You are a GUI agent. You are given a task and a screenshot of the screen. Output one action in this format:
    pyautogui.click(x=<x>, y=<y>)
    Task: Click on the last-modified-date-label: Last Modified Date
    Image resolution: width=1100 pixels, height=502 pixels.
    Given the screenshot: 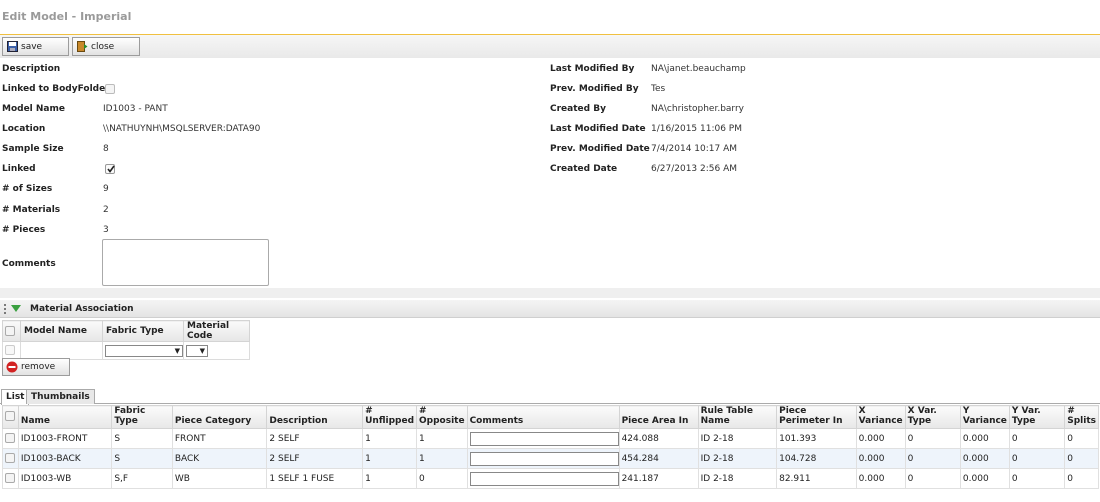 What is the action you would take?
    pyautogui.click(x=598, y=129)
    